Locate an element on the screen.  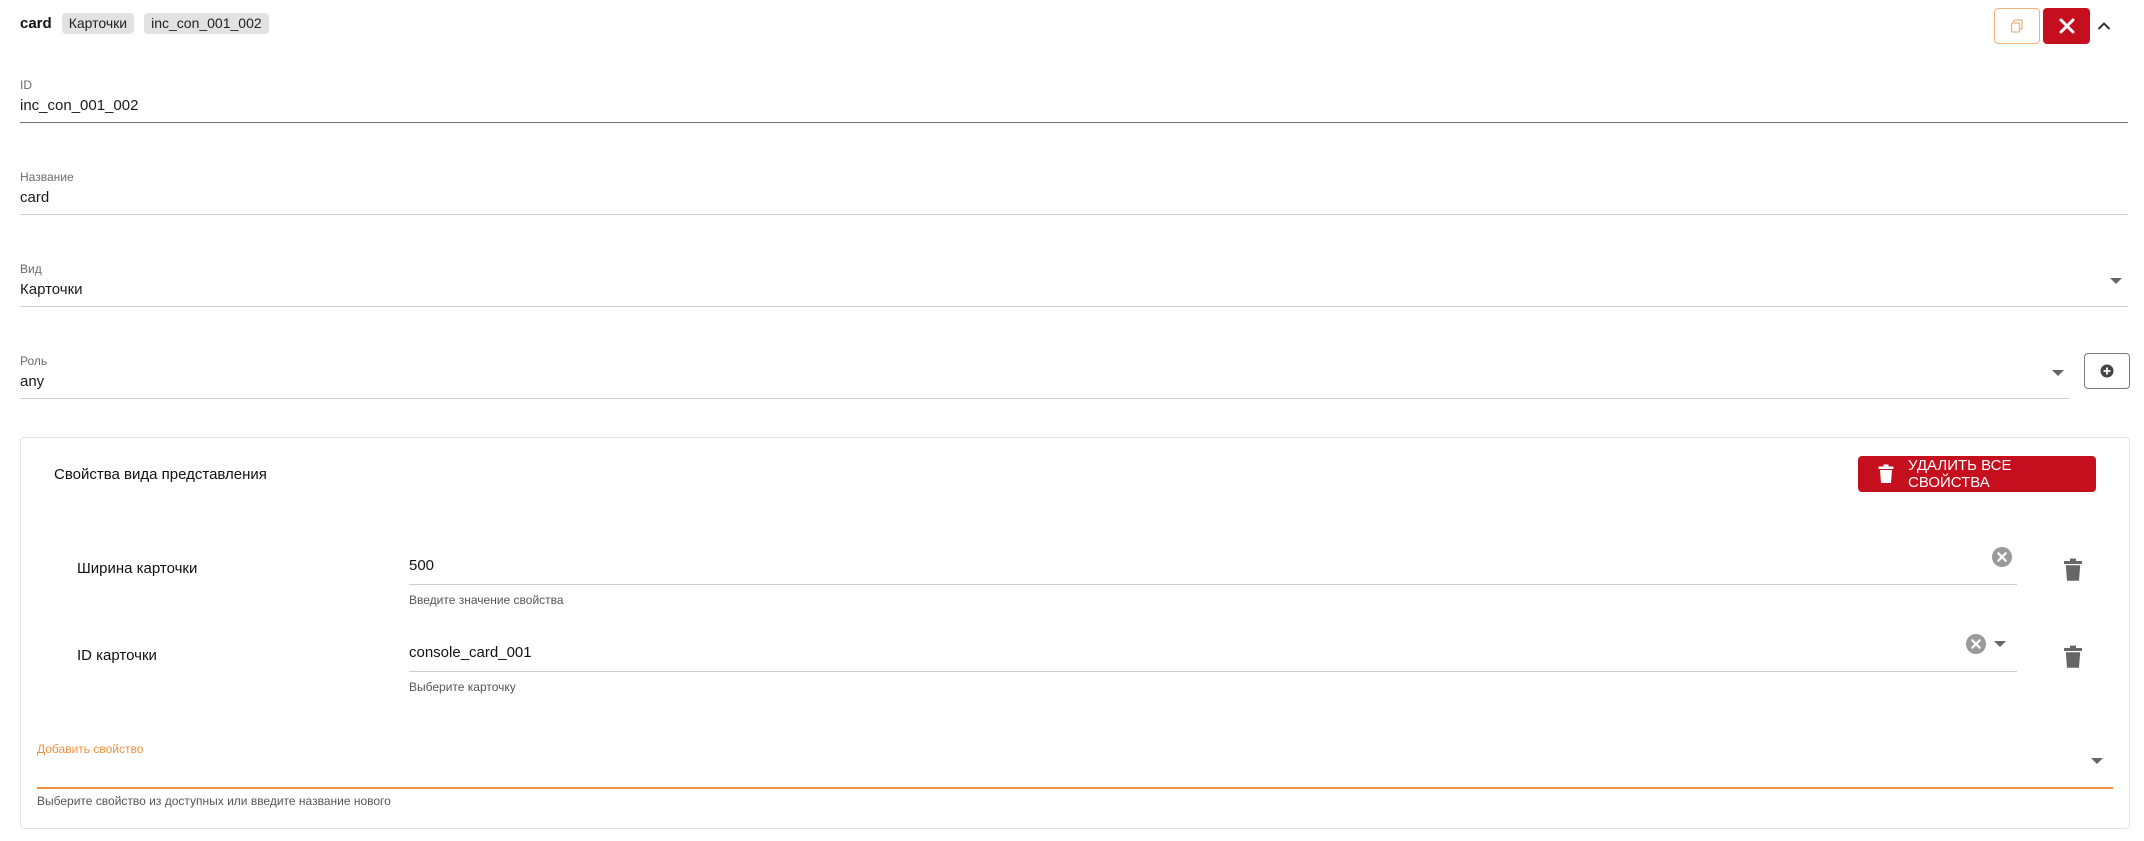
id-value: inc_con_001_002 is located at coordinates (1074, 105).